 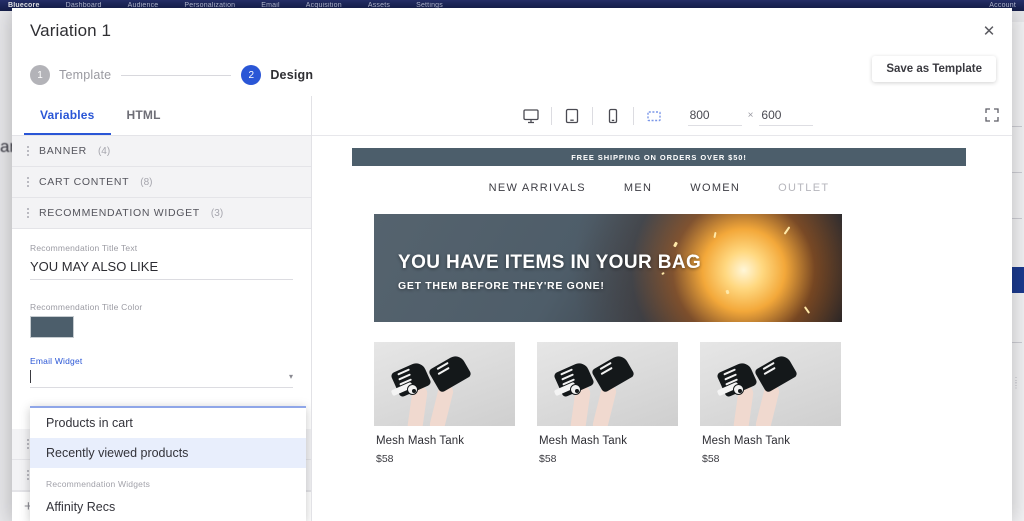 What do you see at coordinates (86, 307) in the screenshot?
I see `recommendation-title-color-label: Recommendation Title Color` at bounding box center [86, 307].